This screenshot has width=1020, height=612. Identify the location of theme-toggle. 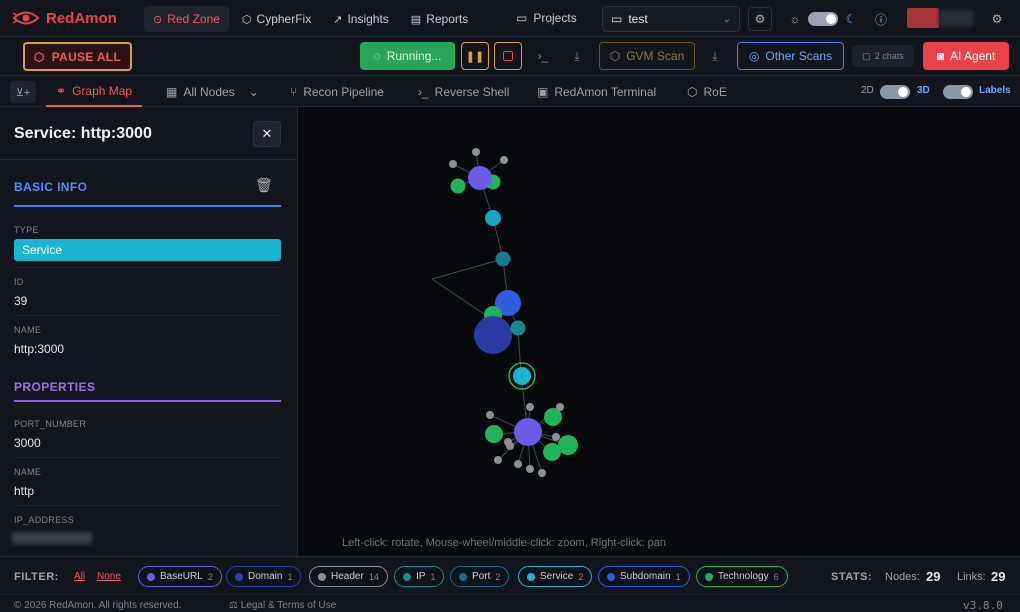
(823, 19).